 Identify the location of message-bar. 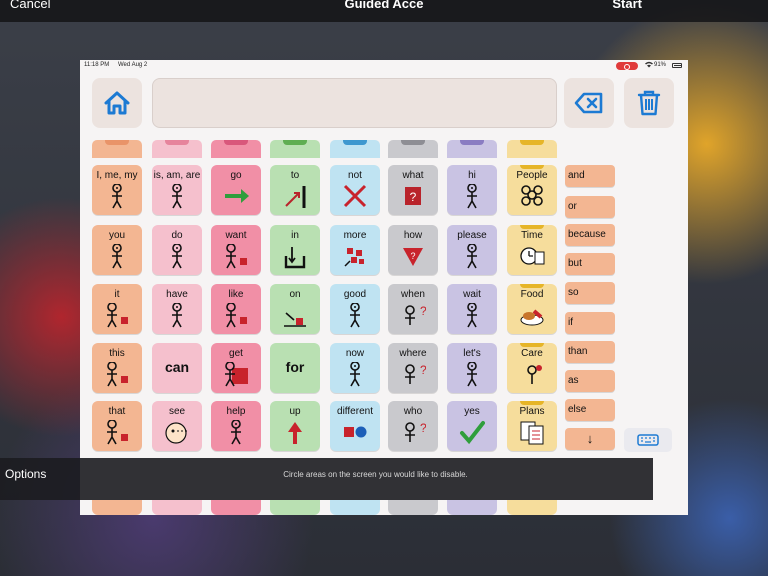
(354, 103).